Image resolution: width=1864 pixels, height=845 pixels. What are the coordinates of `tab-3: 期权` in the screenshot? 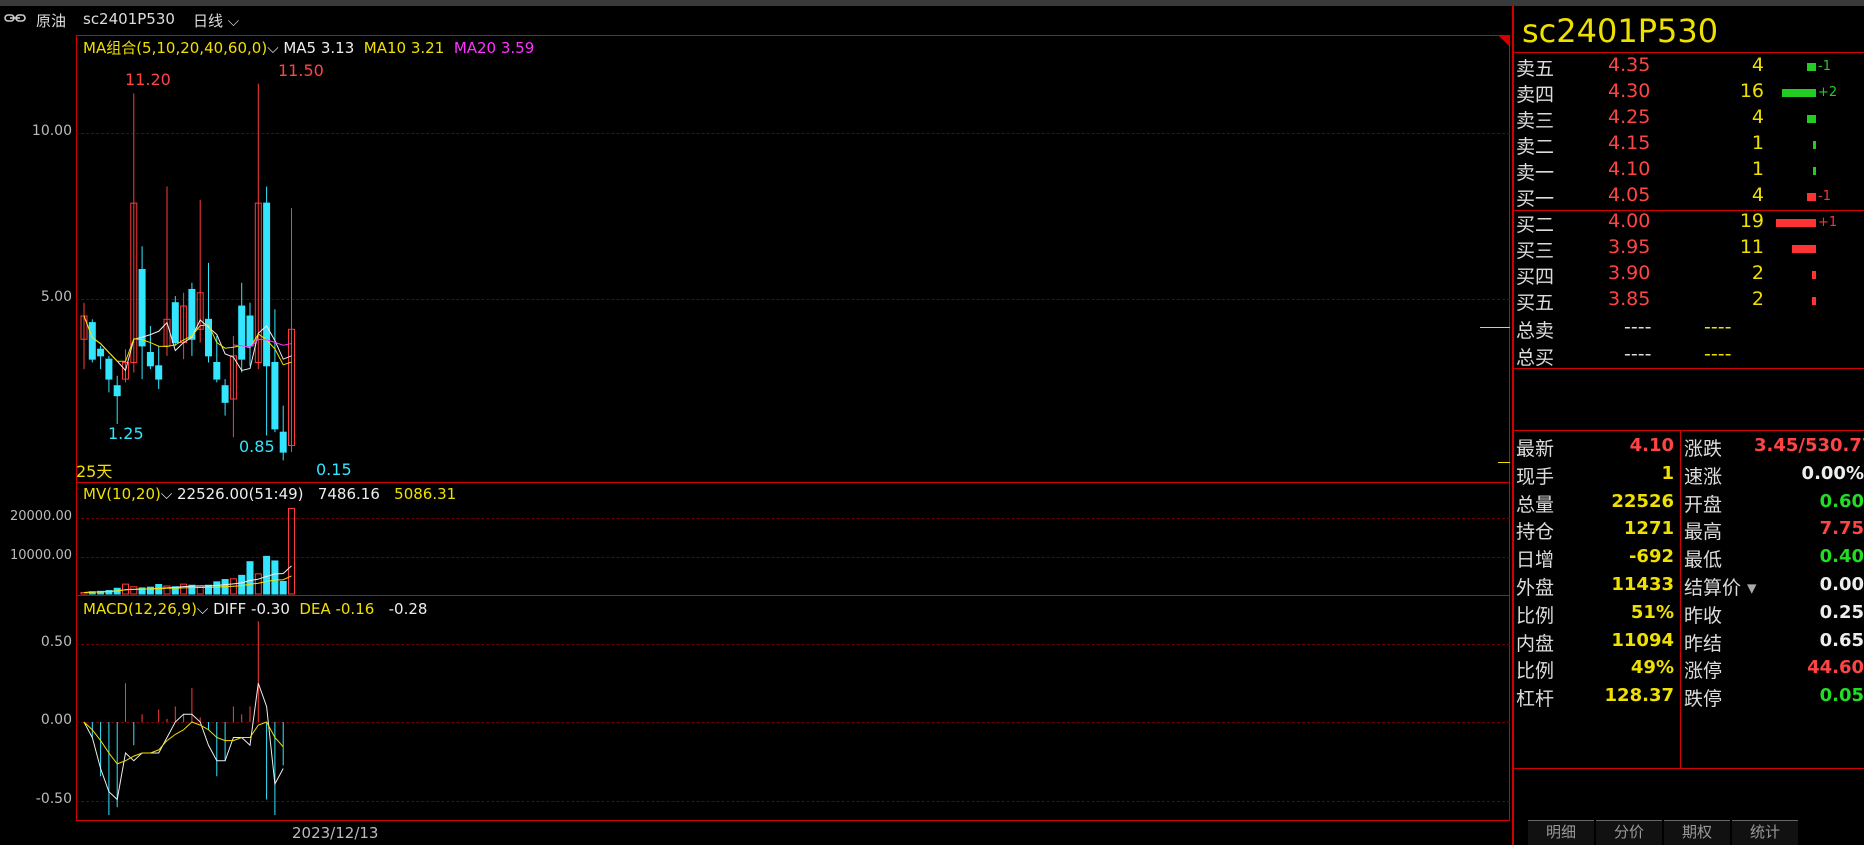 It's located at (1697, 832).